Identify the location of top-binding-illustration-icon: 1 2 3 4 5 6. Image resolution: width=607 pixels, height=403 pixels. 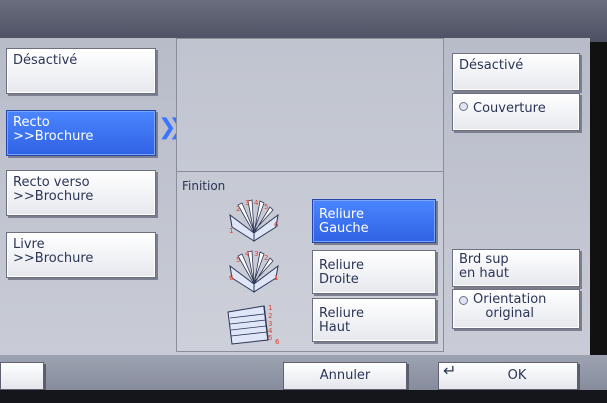
(253, 325).